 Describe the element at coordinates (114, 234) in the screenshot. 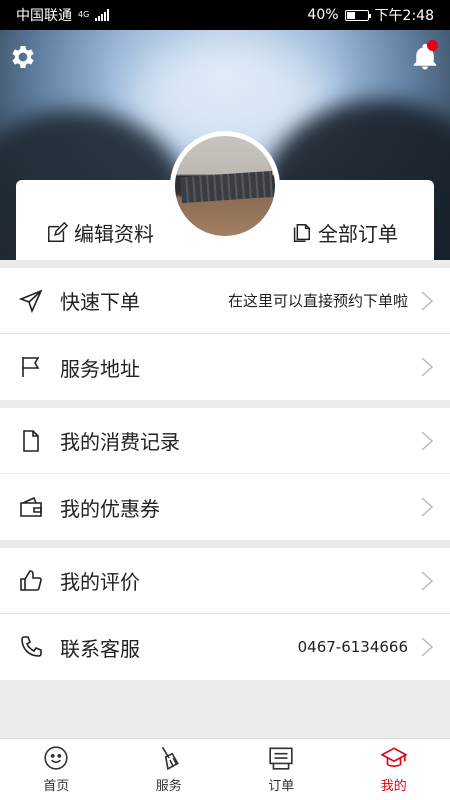

I see `edit-profile-label: 编辑资料` at that location.